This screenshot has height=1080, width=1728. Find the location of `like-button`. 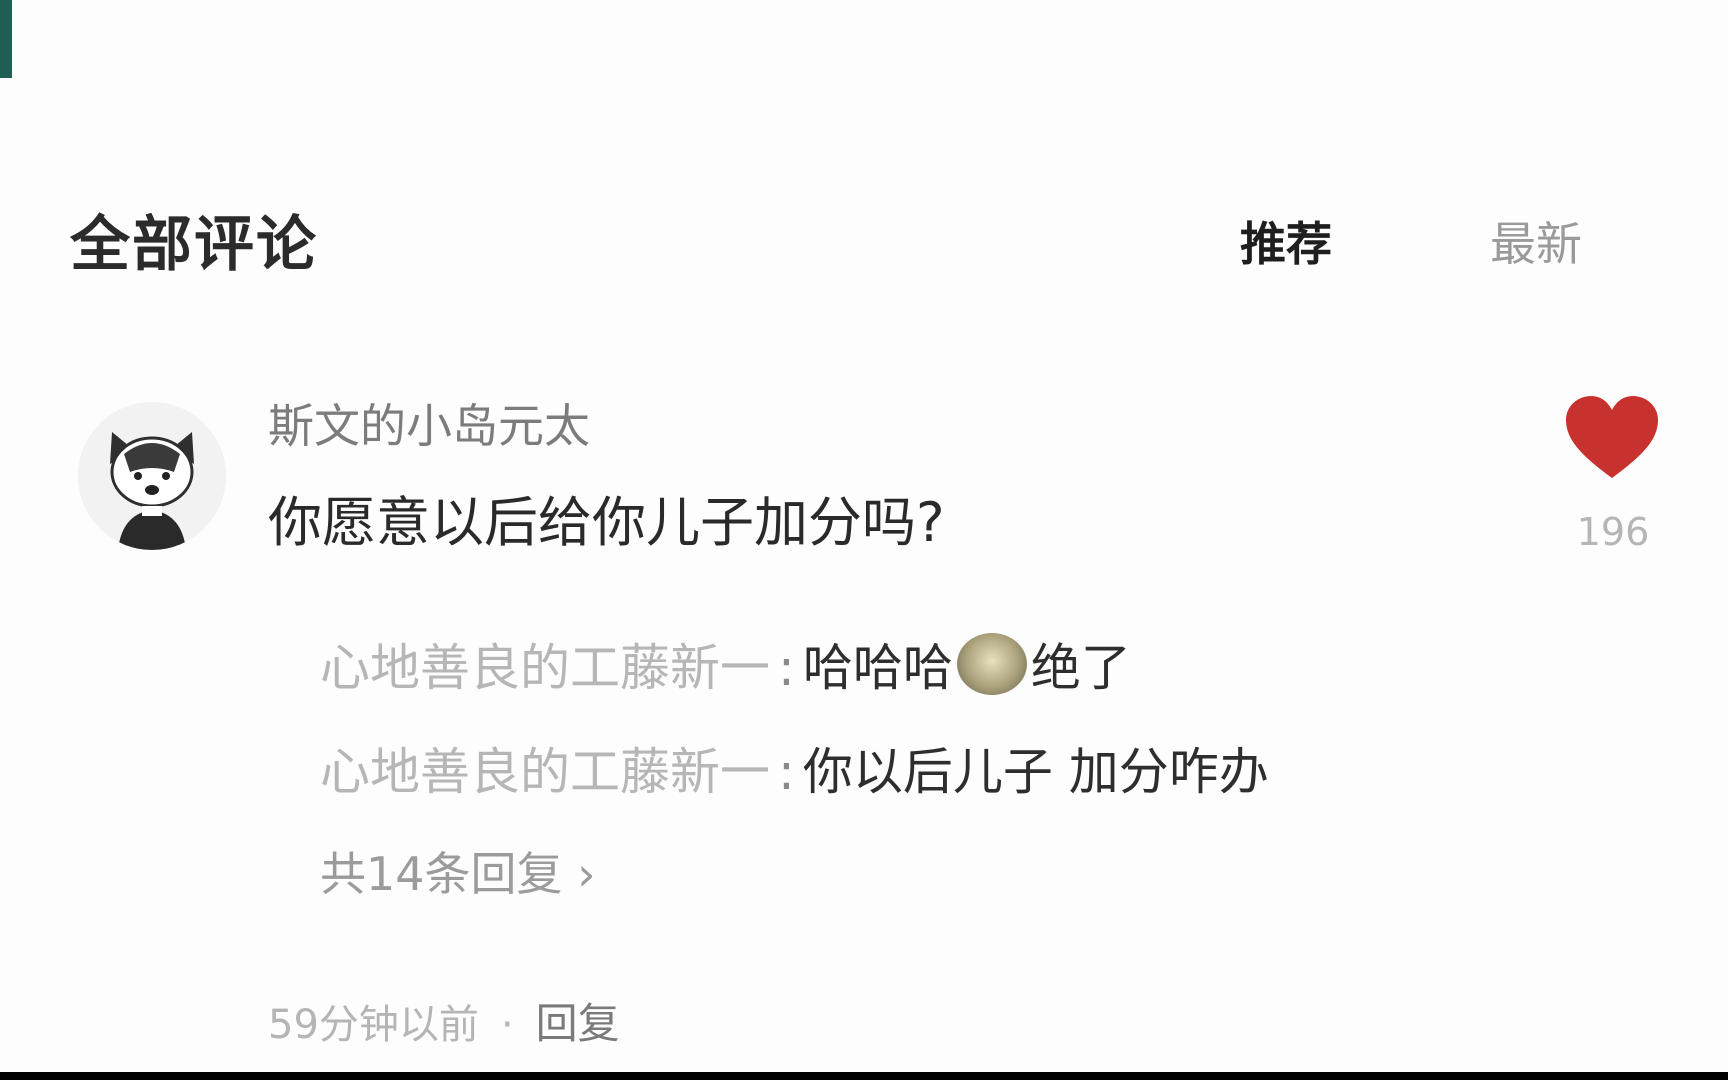

like-button is located at coordinates (1612, 440).